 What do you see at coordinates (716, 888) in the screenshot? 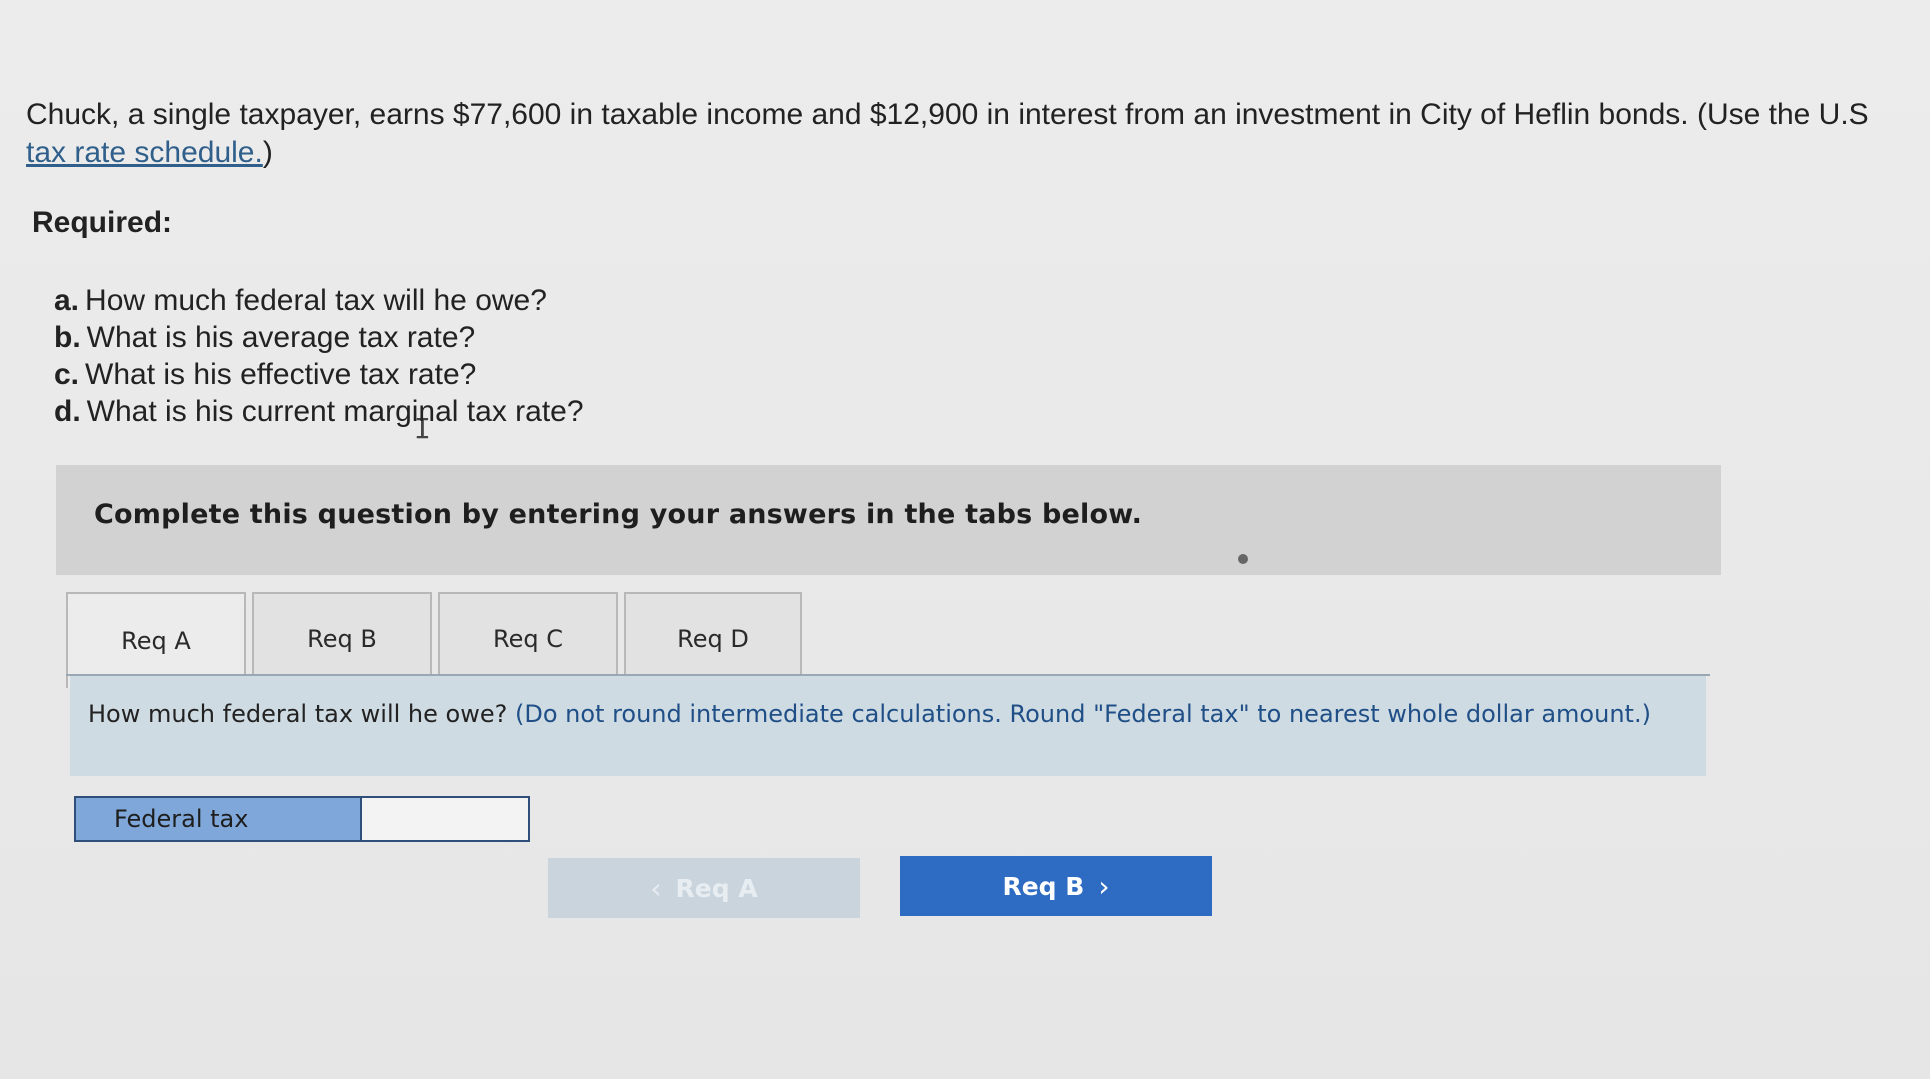
I see `prev-button-label: Req A` at bounding box center [716, 888].